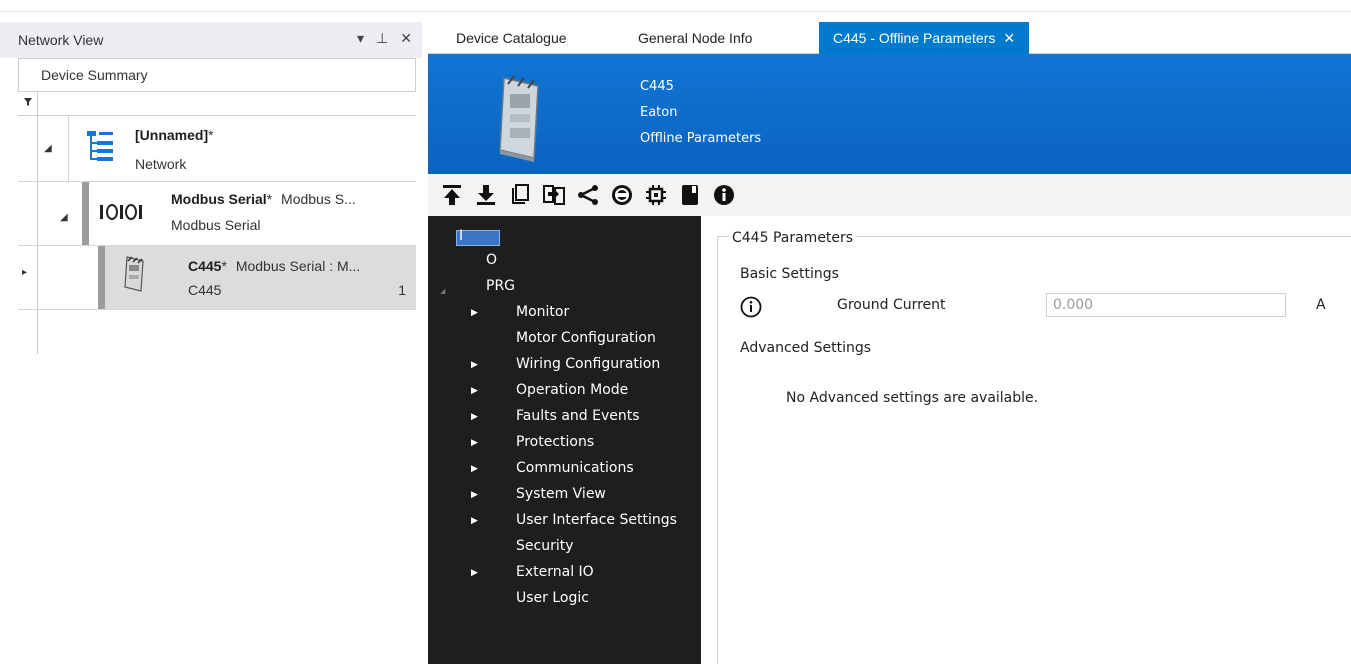 The image size is (1351, 664). I want to click on nav-item-o: O, so click(491, 260).